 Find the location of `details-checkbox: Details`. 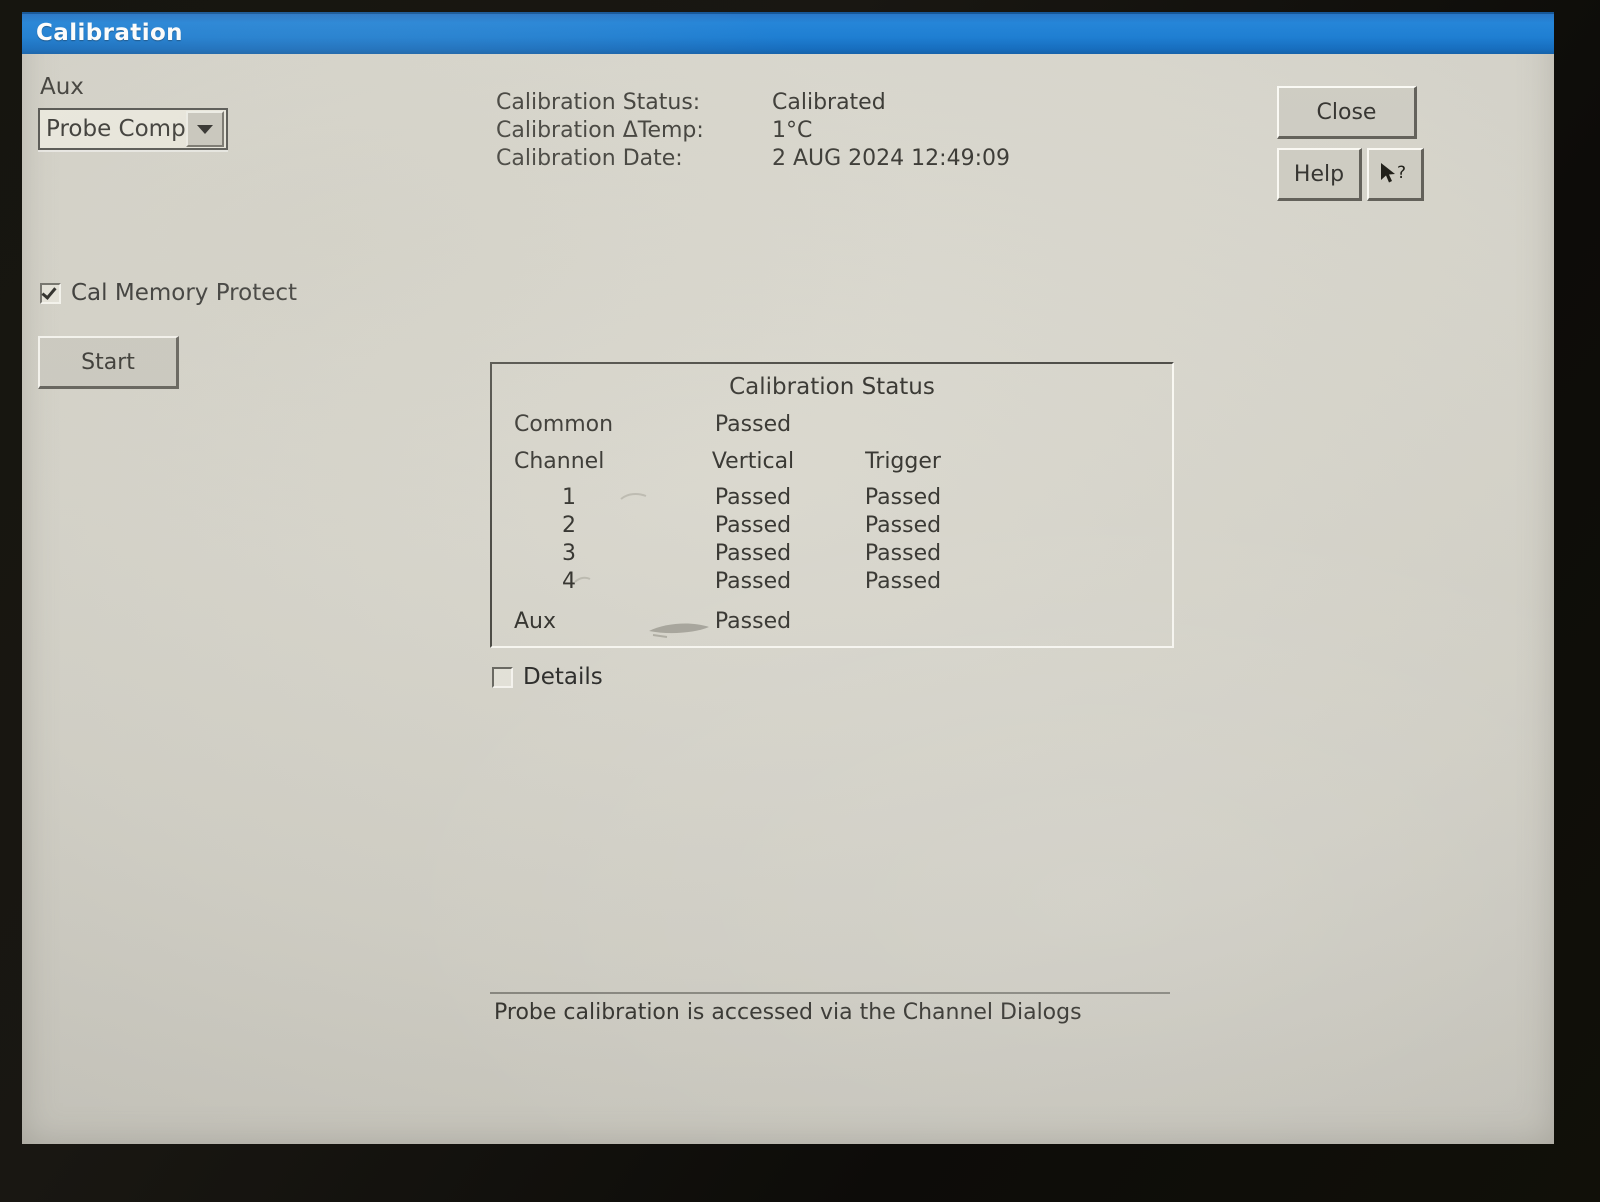

details-checkbox: Details is located at coordinates (547, 677).